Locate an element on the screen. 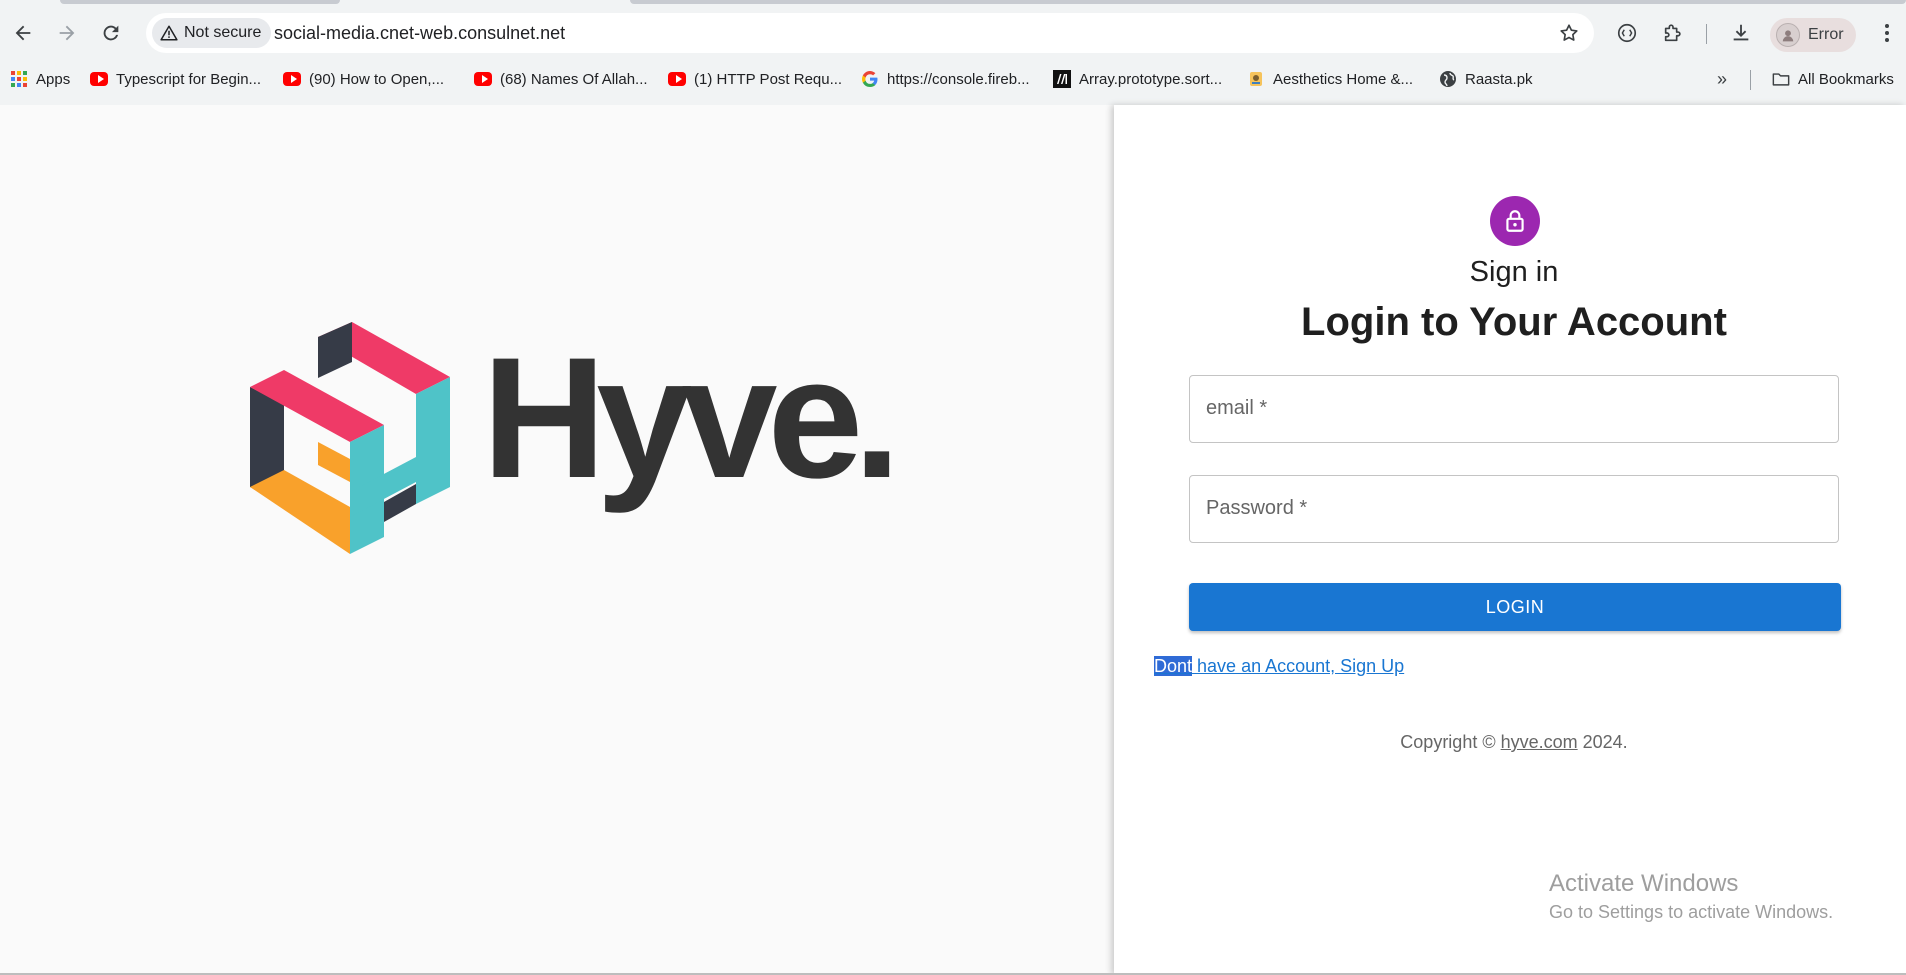 The width and height of the screenshot is (1906, 975). globe-icon is located at coordinates (1448, 79).